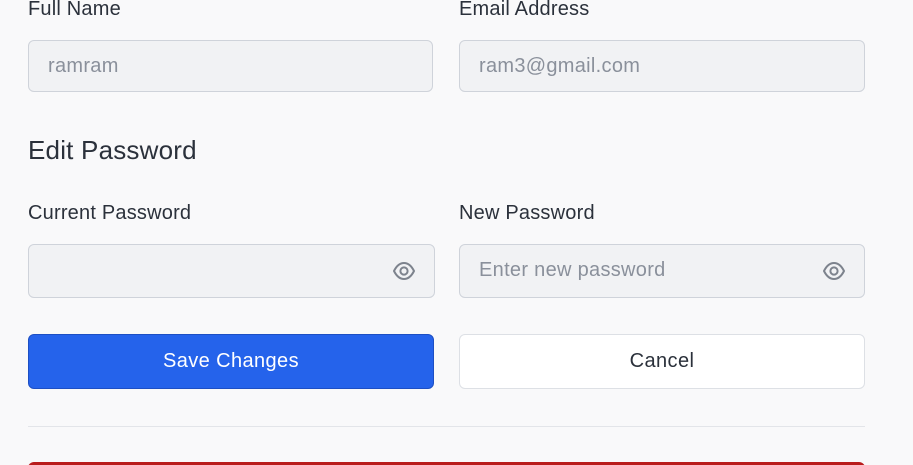 The image size is (913, 465). I want to click on full-name-label: Full Name, so click(74, 10).